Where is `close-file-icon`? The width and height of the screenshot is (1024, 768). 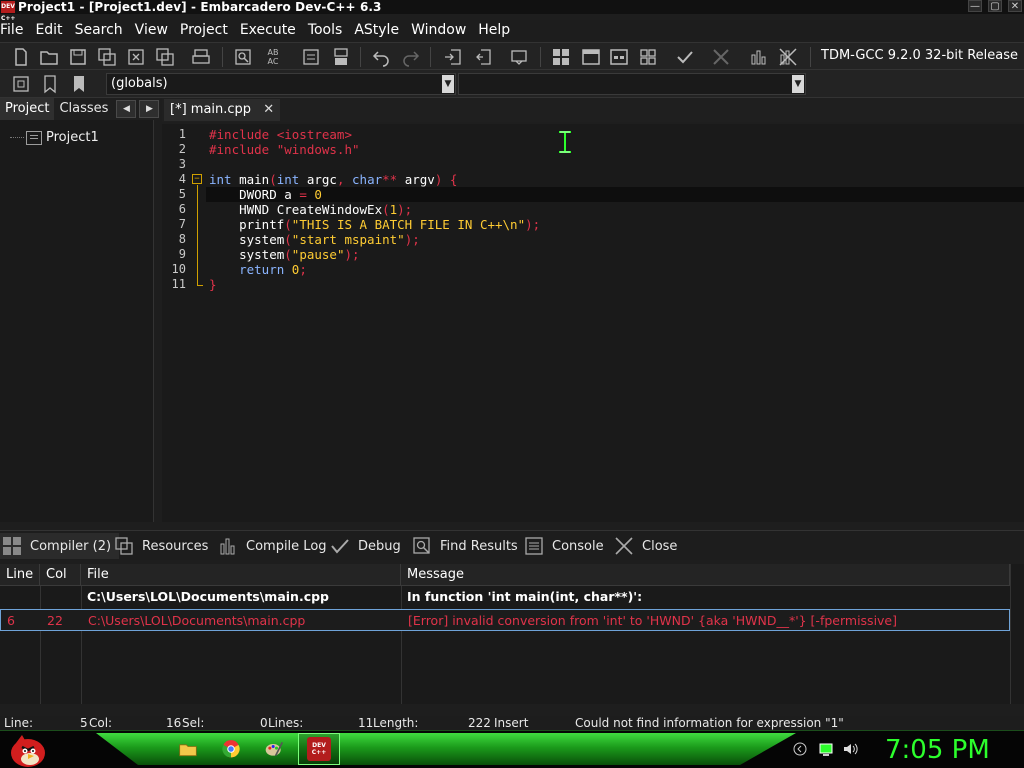 close-file-icon is located at coordinates (136, 57).